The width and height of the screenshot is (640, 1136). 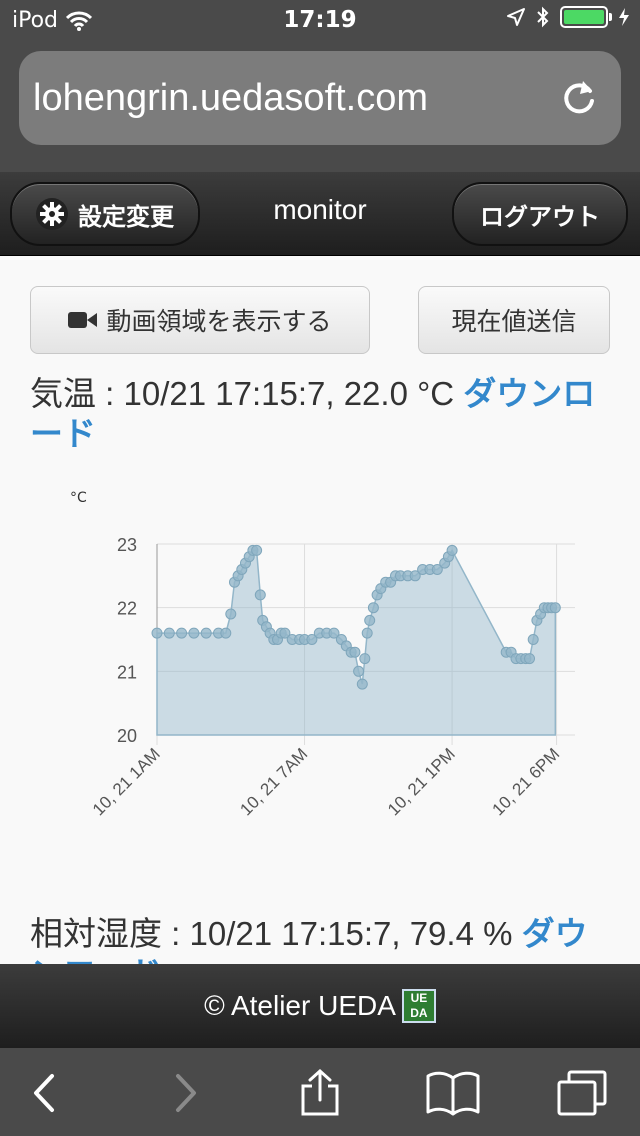 What do you see at coordinates (271, 933) in the screenshot?
I see `humidity-label: 相対湿度 : 10/21 17:15:7, 79.4 %` at bounding box center [271, 933].